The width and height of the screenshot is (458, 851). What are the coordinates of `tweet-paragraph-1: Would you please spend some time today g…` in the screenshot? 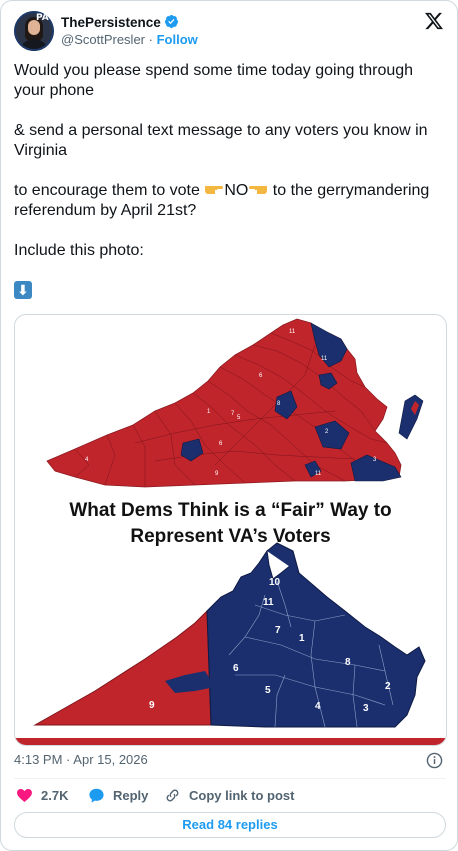 It's located at (214, 80).